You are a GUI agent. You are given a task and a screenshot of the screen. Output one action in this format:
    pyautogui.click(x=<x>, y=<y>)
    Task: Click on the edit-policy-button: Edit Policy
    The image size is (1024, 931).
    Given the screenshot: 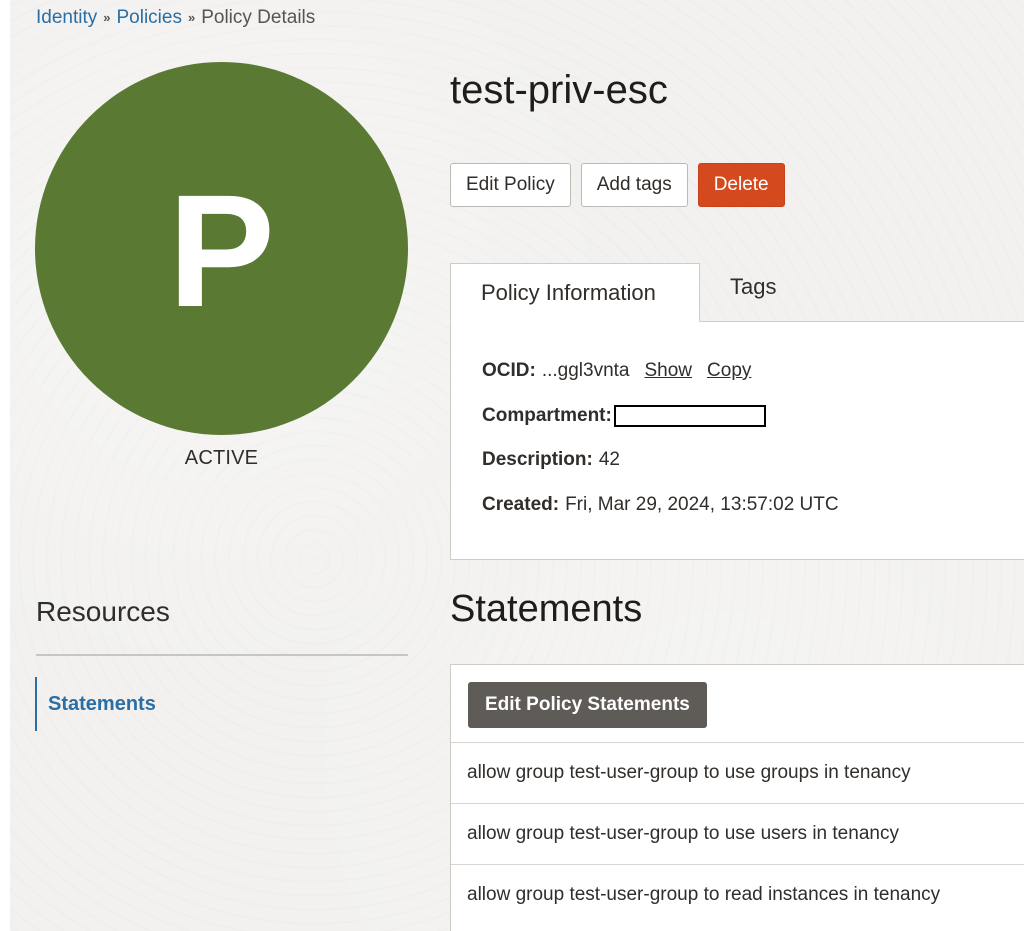 What is the action you would take?
    pyautogui.click(x=510, y=185)
    